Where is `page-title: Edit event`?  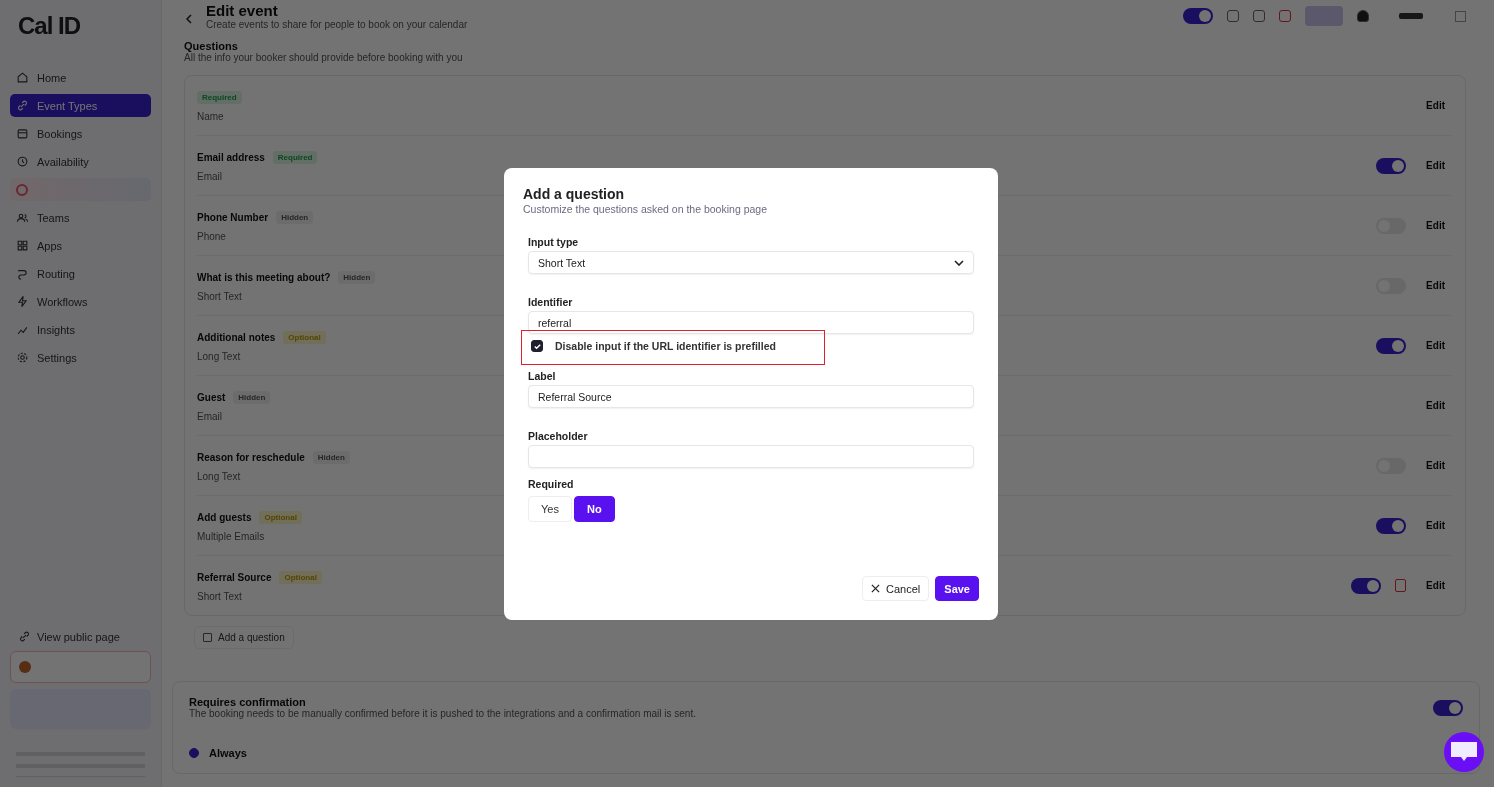
page-title: Edit event is located at coordinates (242, 10).